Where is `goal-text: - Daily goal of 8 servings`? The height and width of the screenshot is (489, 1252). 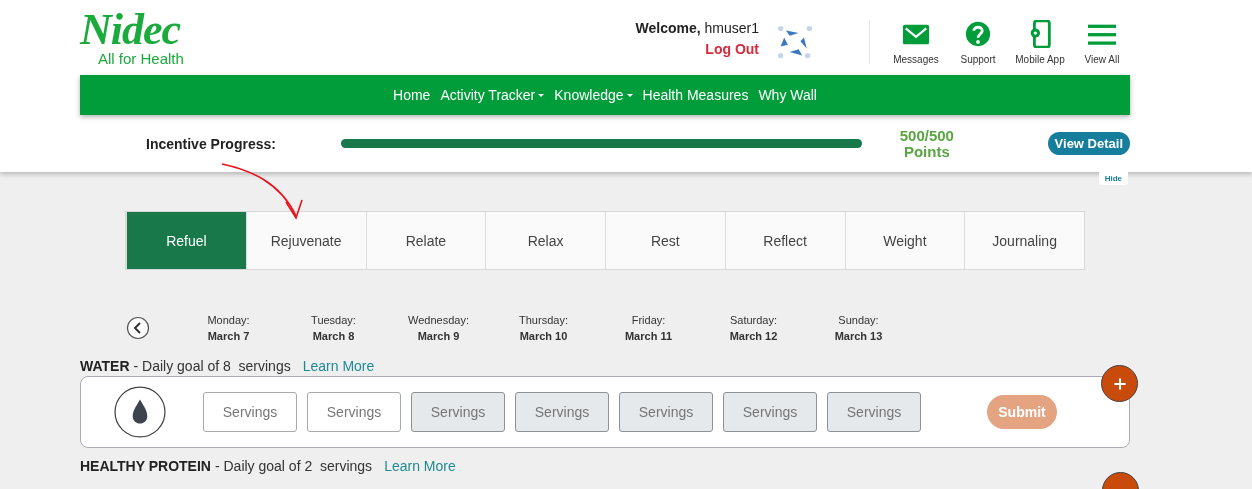
goal-text: - Daily goal of 8 servings is located at coordinates (212, 366).